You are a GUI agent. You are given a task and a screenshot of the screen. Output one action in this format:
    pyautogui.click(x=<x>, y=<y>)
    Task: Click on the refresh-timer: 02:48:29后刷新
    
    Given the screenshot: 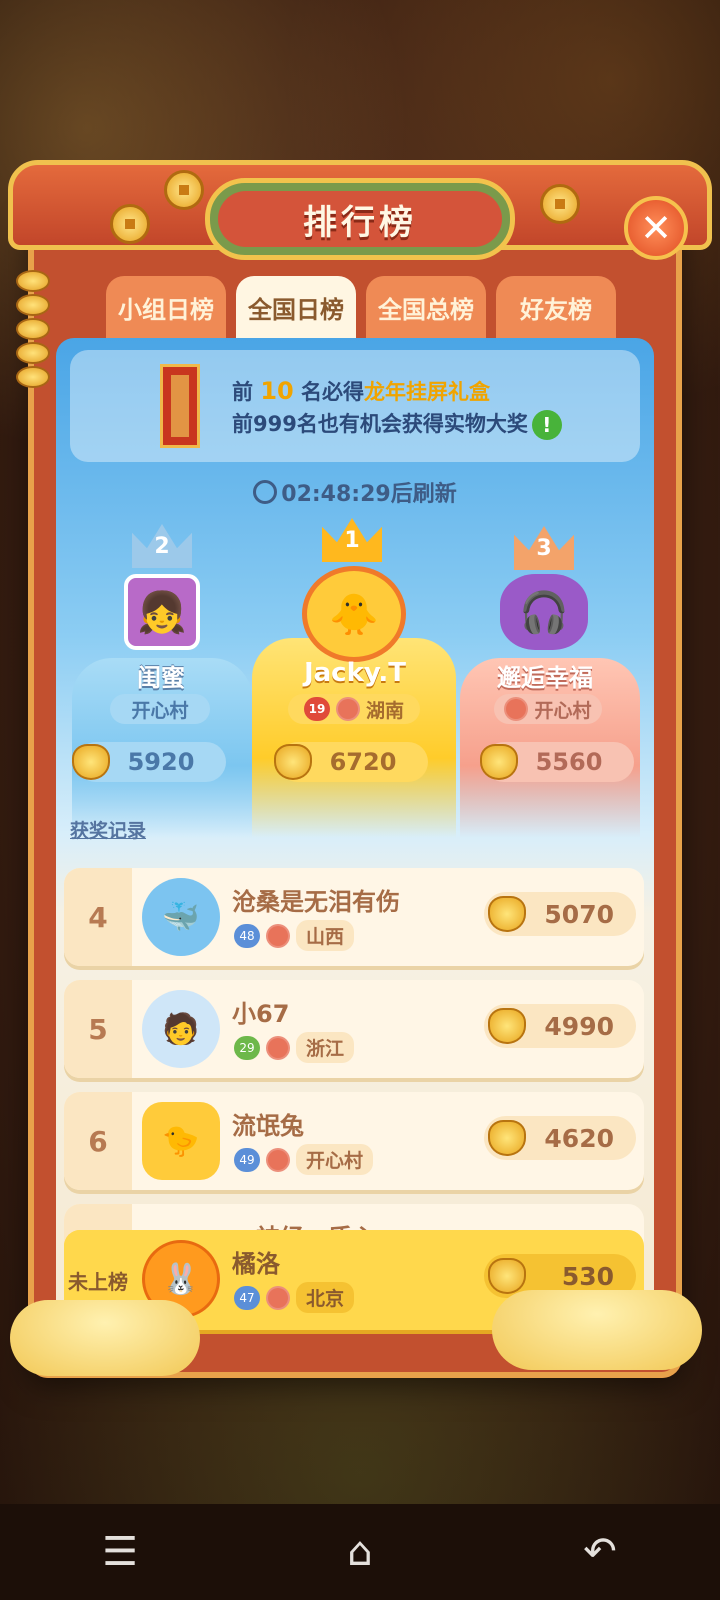 What is the action you would take?
    pyautogui.click(x=355, y=492)
    